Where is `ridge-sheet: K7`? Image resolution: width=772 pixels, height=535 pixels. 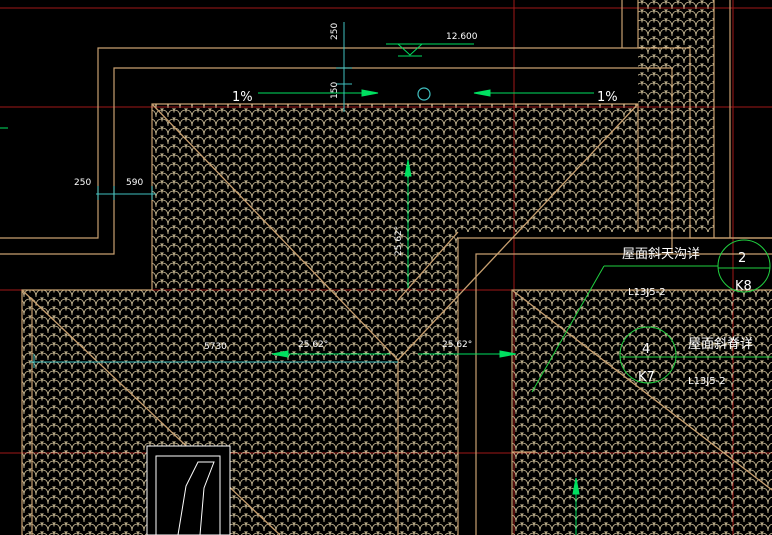 ridge-sheet: K7 is located at coordinates (646, 377).